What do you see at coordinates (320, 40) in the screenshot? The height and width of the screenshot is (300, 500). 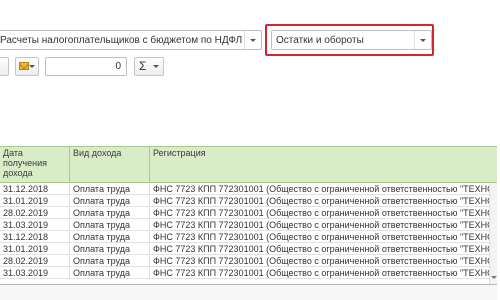 I see `mode-select-value: Остатки и обороты` at bounding box center [320, 40].